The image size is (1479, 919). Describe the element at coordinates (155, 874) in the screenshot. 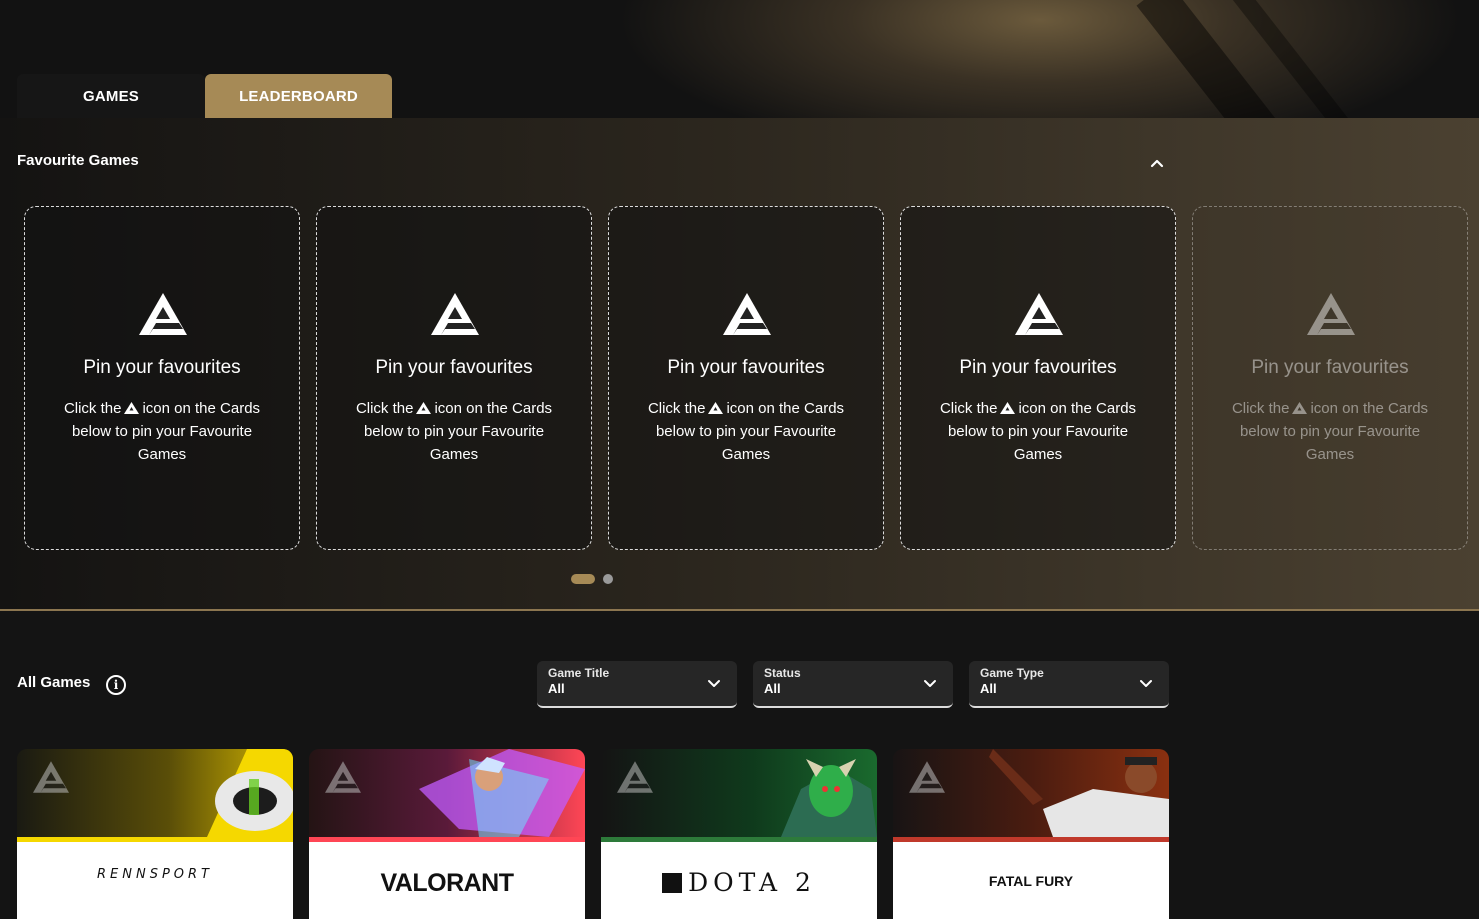

I see `game-title-logo: RENNSPORT` at that location.